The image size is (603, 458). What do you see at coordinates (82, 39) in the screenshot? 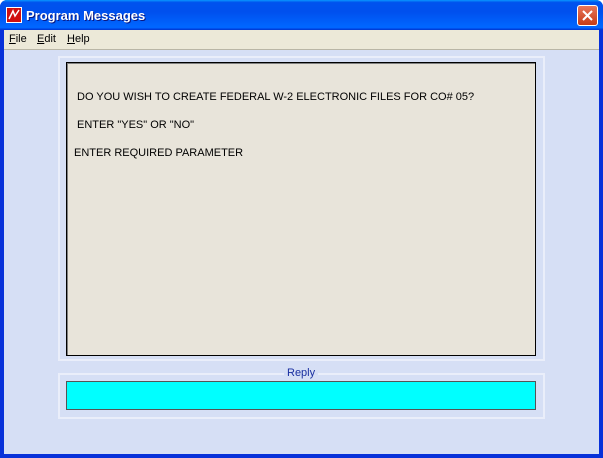
I see `menu-help-label: elp` at bounding box center [82, 39].